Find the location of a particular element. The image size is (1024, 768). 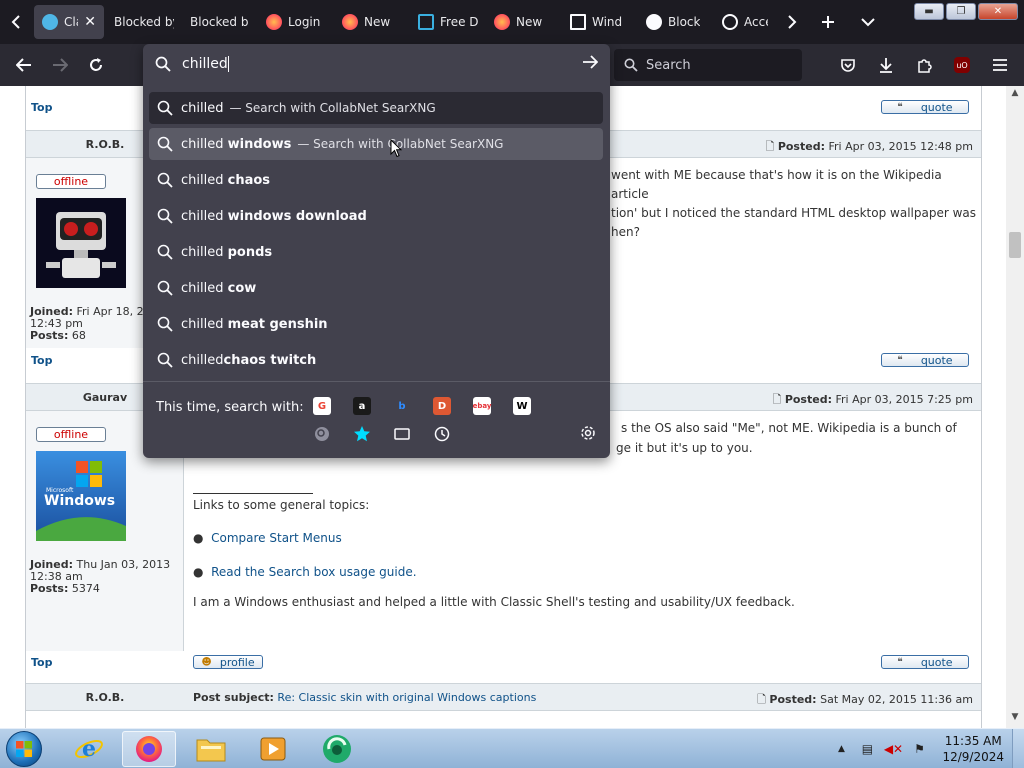

show-desktop-button is located at coordinates (1018, 748).